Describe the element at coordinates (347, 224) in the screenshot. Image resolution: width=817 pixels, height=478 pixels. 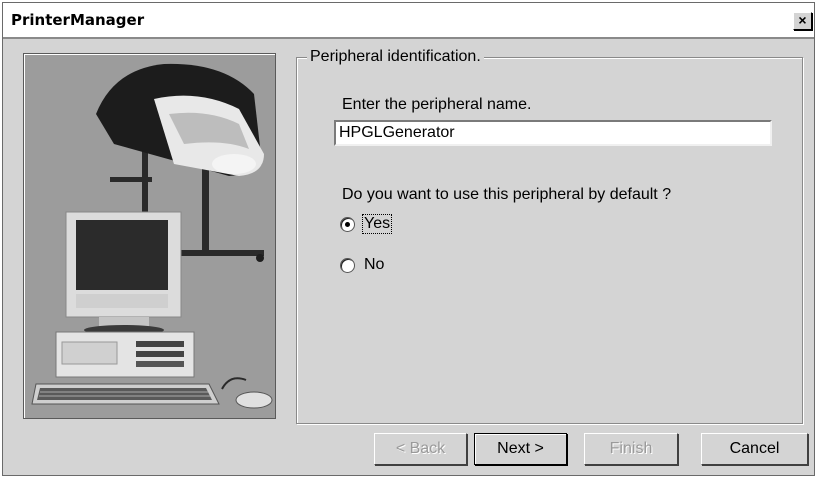
I see `radio-yes-icon` at that location.